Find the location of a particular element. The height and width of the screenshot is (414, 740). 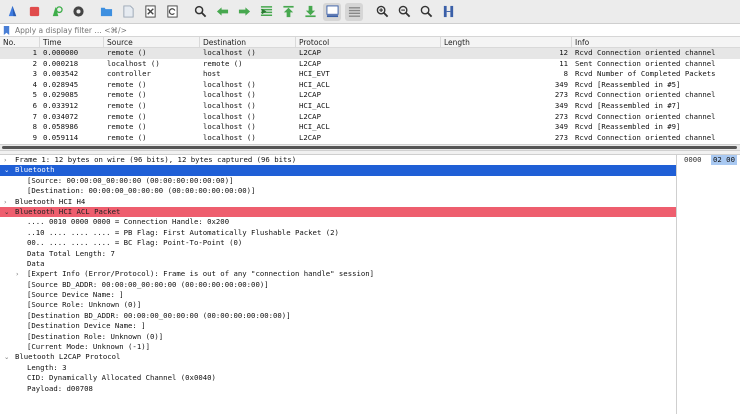

save-file-button is located at coordinates (128, 12).